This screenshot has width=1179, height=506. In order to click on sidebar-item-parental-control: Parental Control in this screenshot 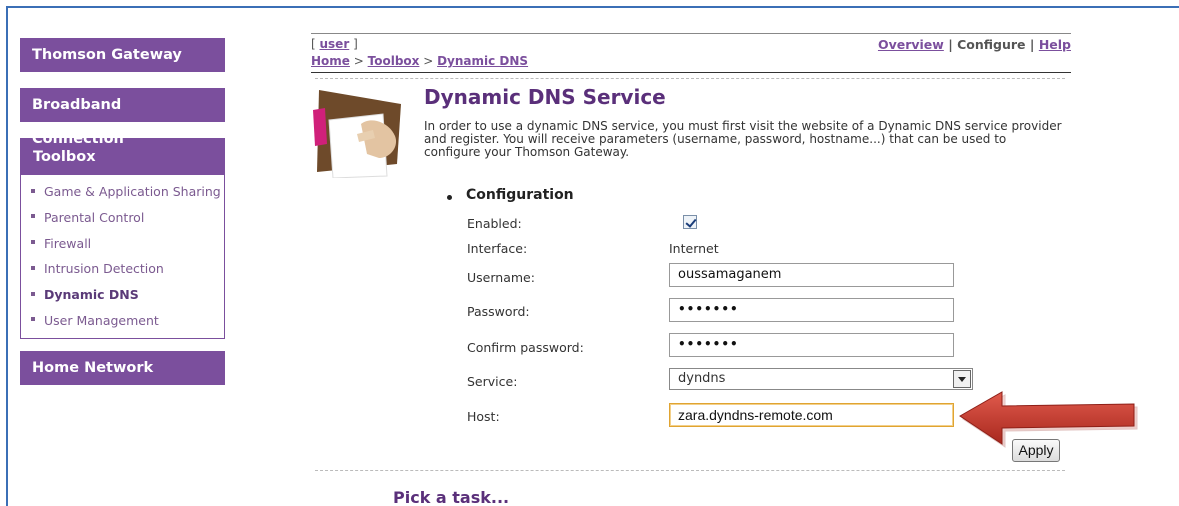, I will do `click(122, 218)`.